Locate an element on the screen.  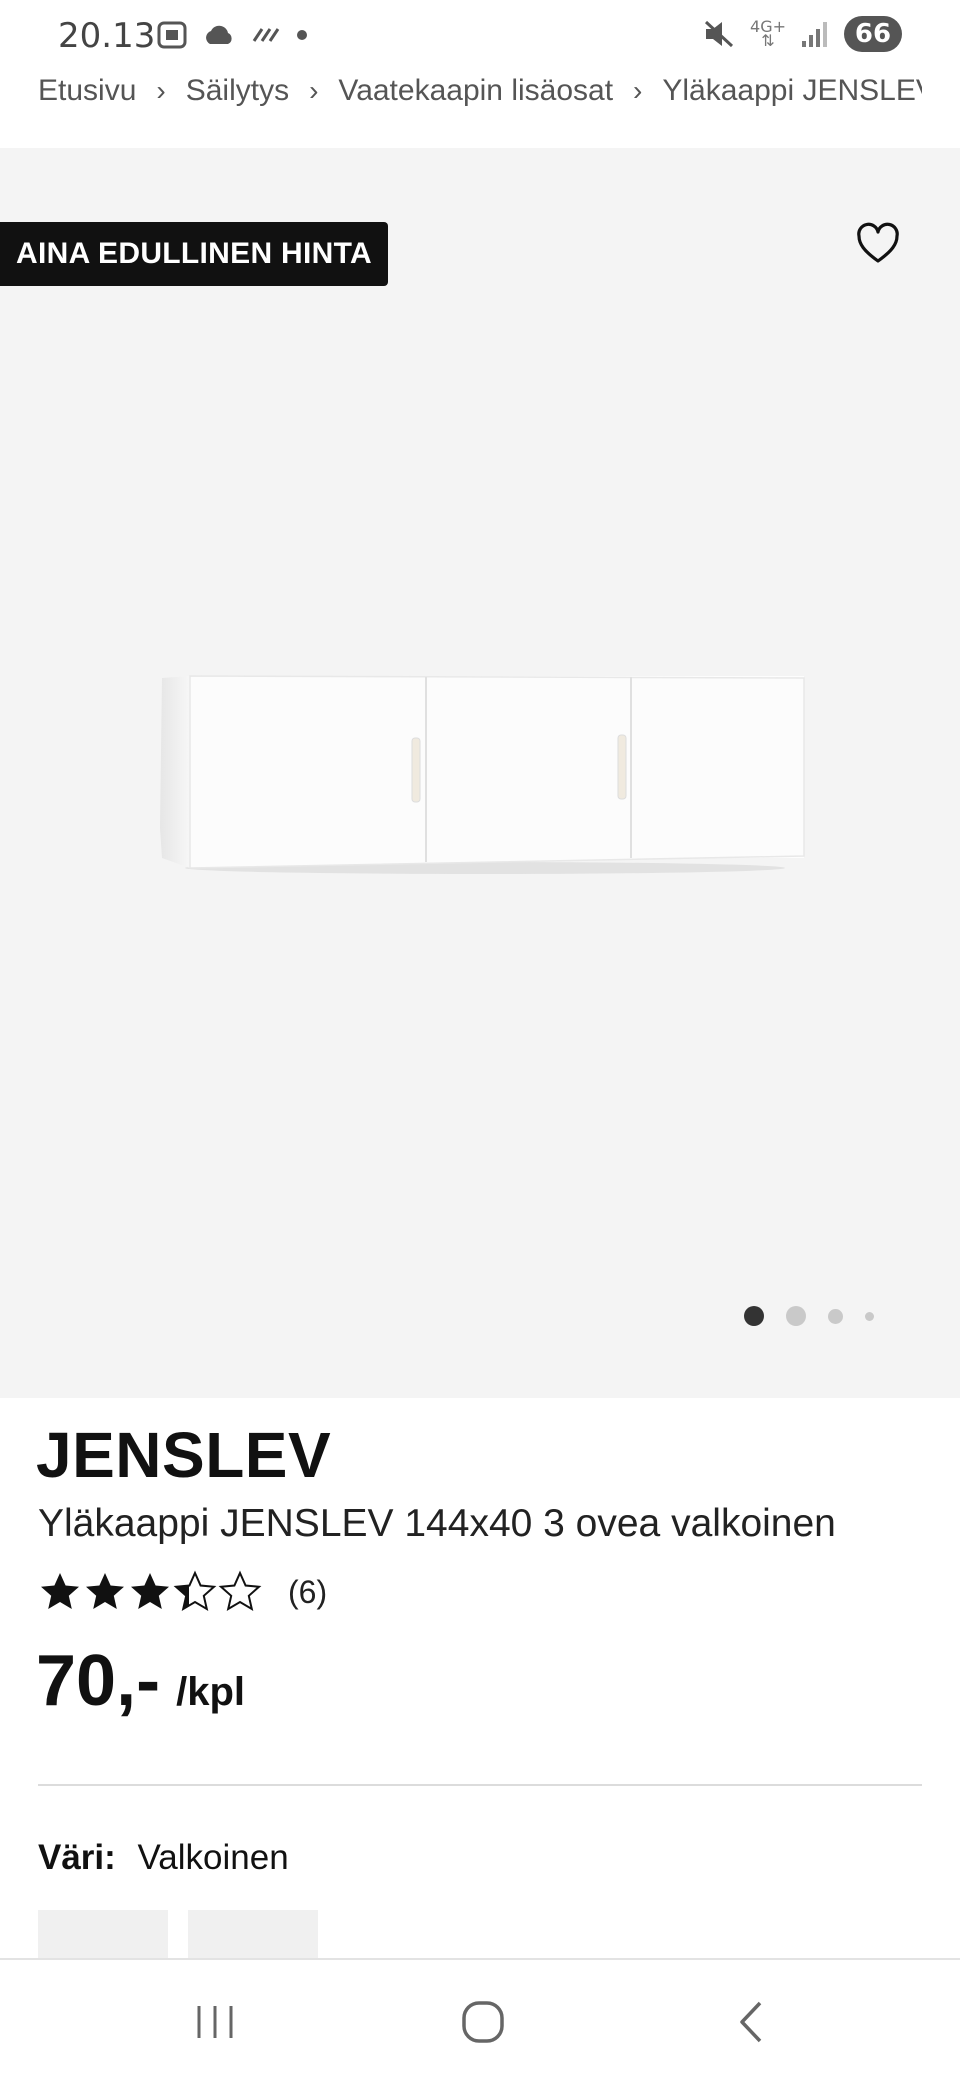
breadcrumb-home: Etusivu is located at coordinates (87, 91).